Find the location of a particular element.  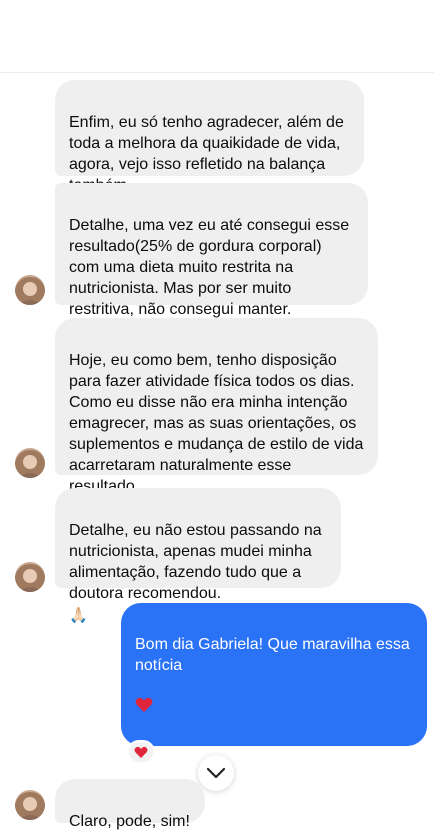

heart-reaction is located at coordinates (141, 752).